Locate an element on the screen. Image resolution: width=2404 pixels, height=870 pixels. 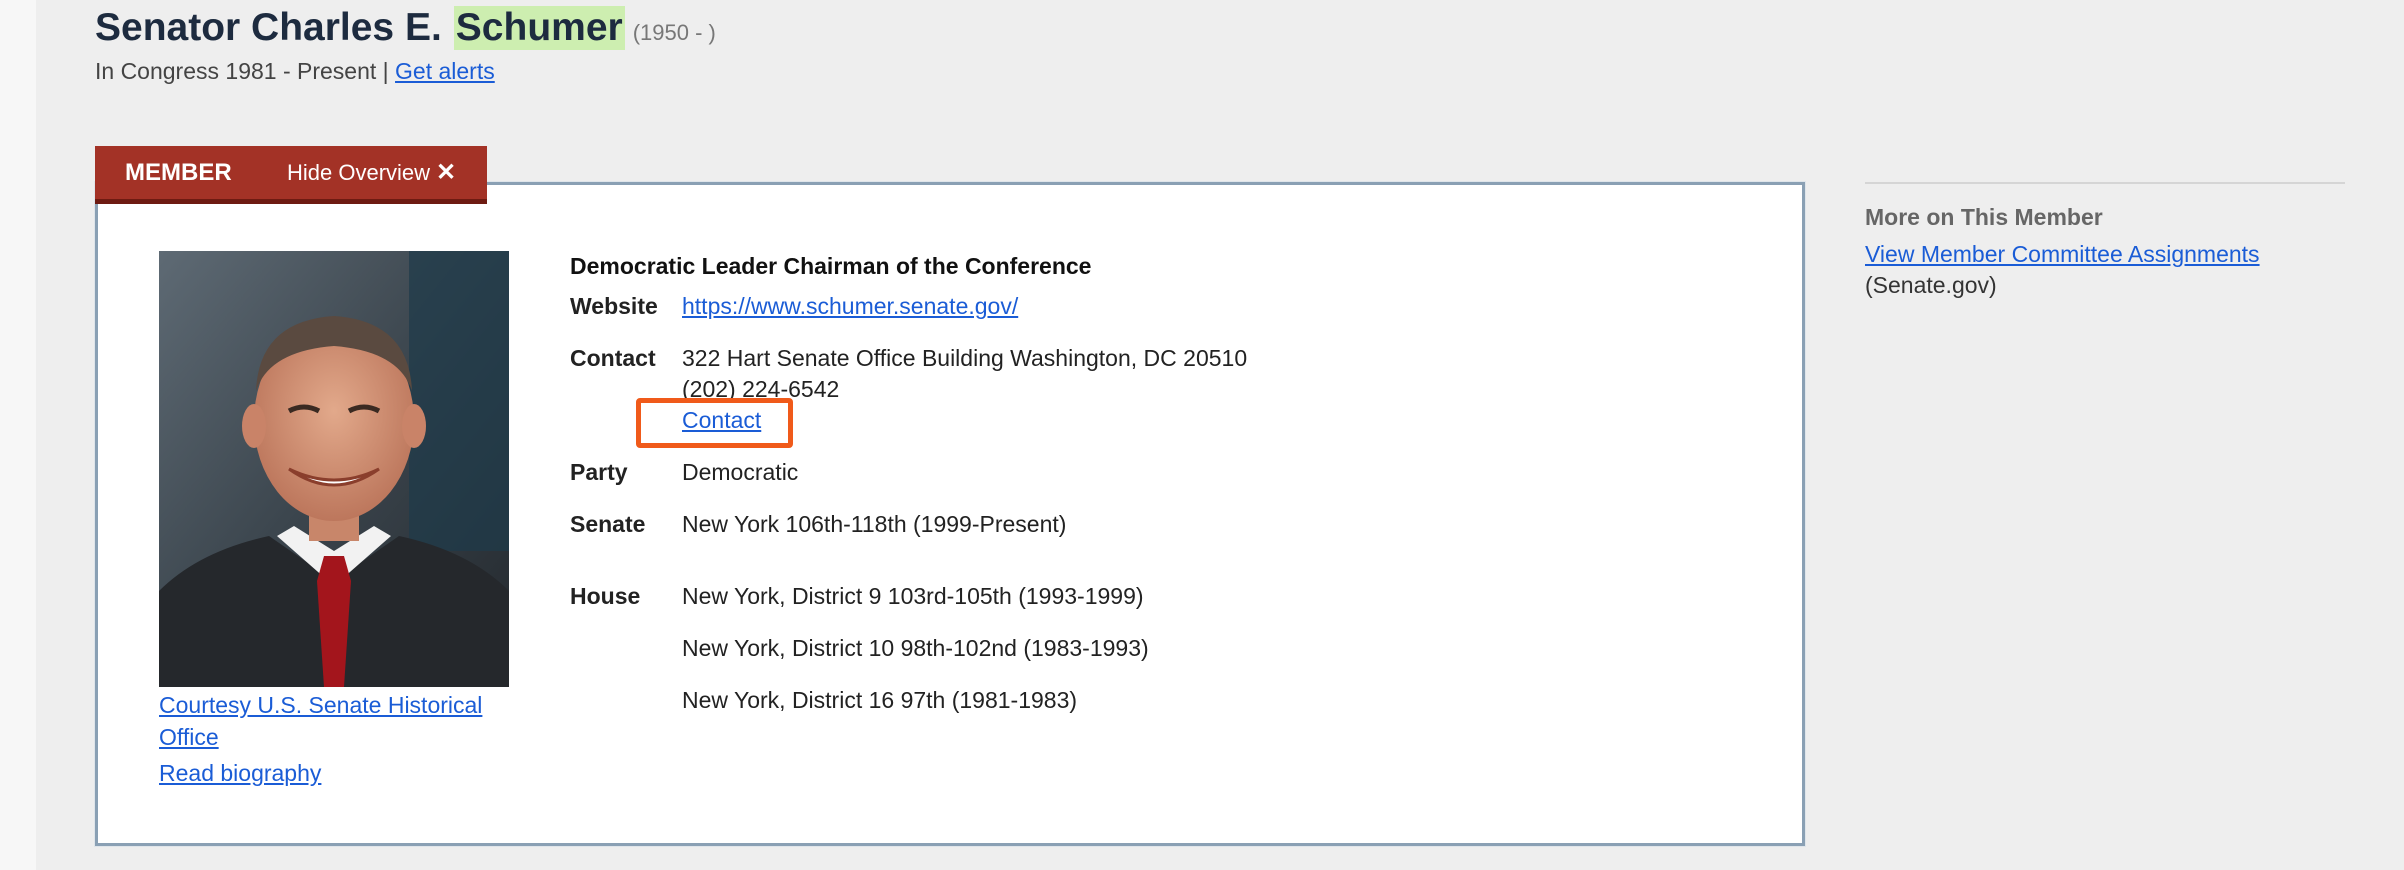
read-biography-link: Read biography is located at coordinates (240, 773).